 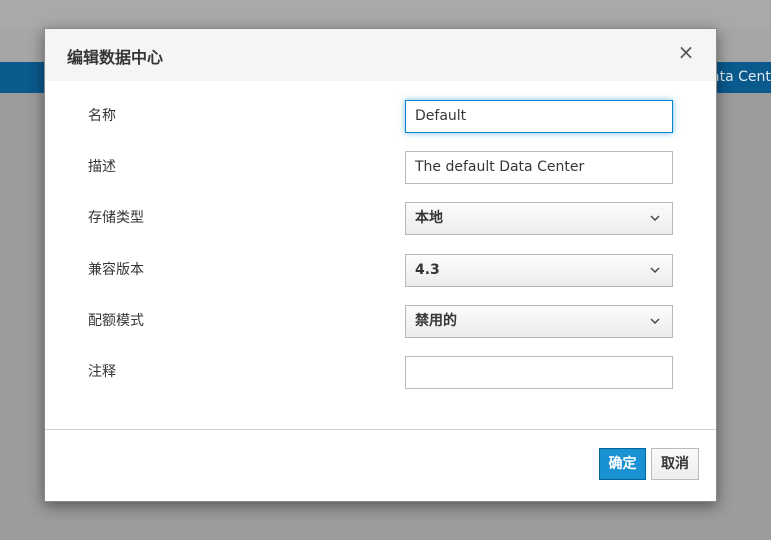 What do you see at coordinates (539, 372) in the screenshot?
I see `comment-input` at bounding box center [539, 372].